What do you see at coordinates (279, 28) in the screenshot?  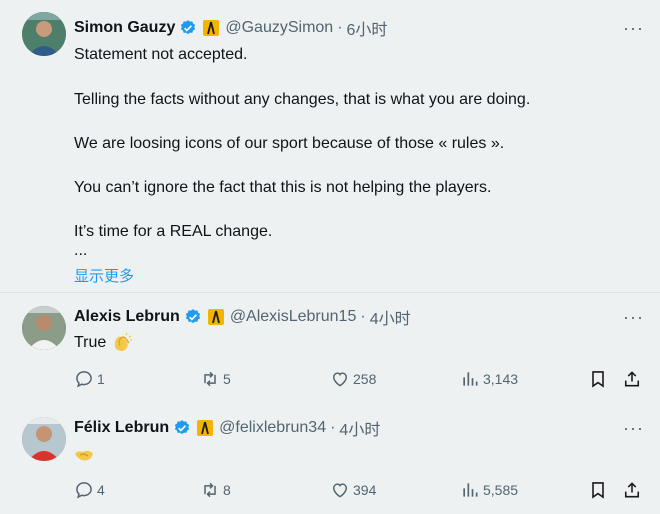 I see `author-handle: @GauzySimon` at bounding box center [279, 28].